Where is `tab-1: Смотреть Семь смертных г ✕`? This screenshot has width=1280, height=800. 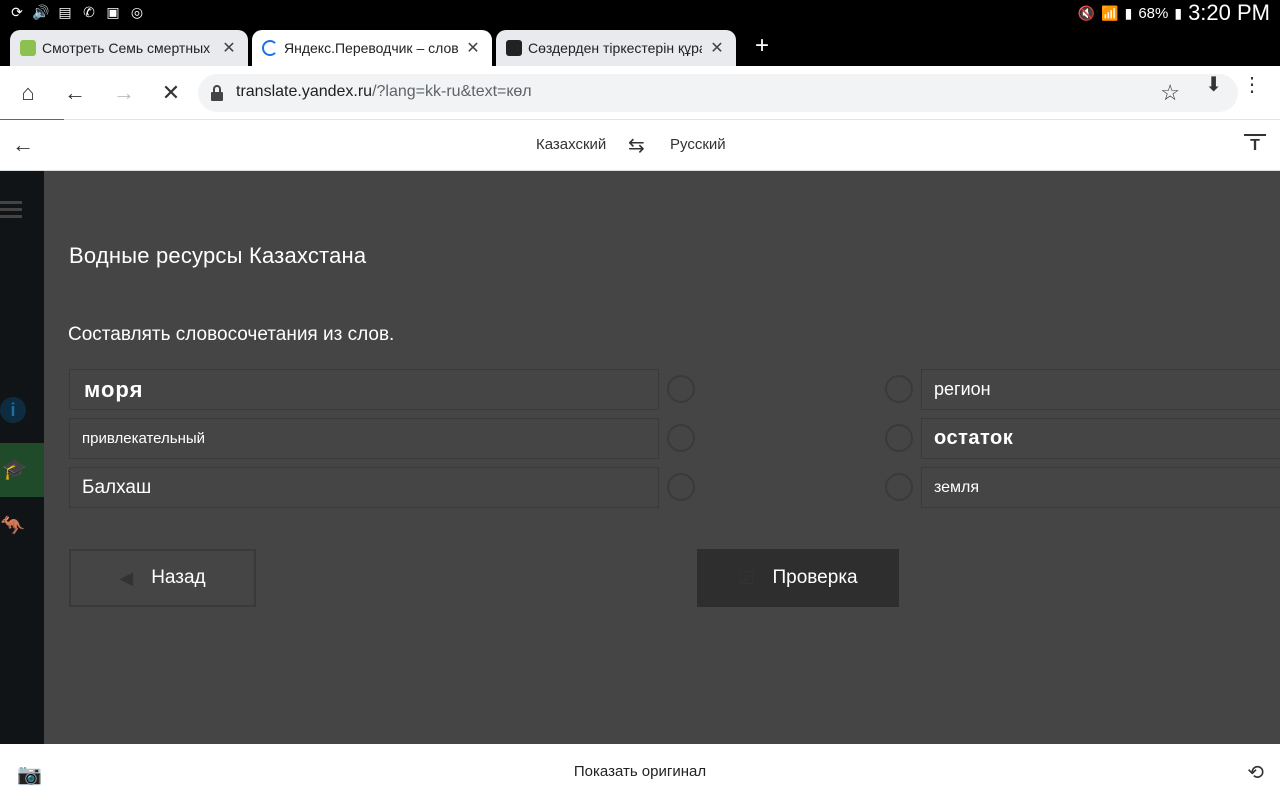
tab-1: Смотреть Семь смертных г ✕ is located at coordinates (129, 48).